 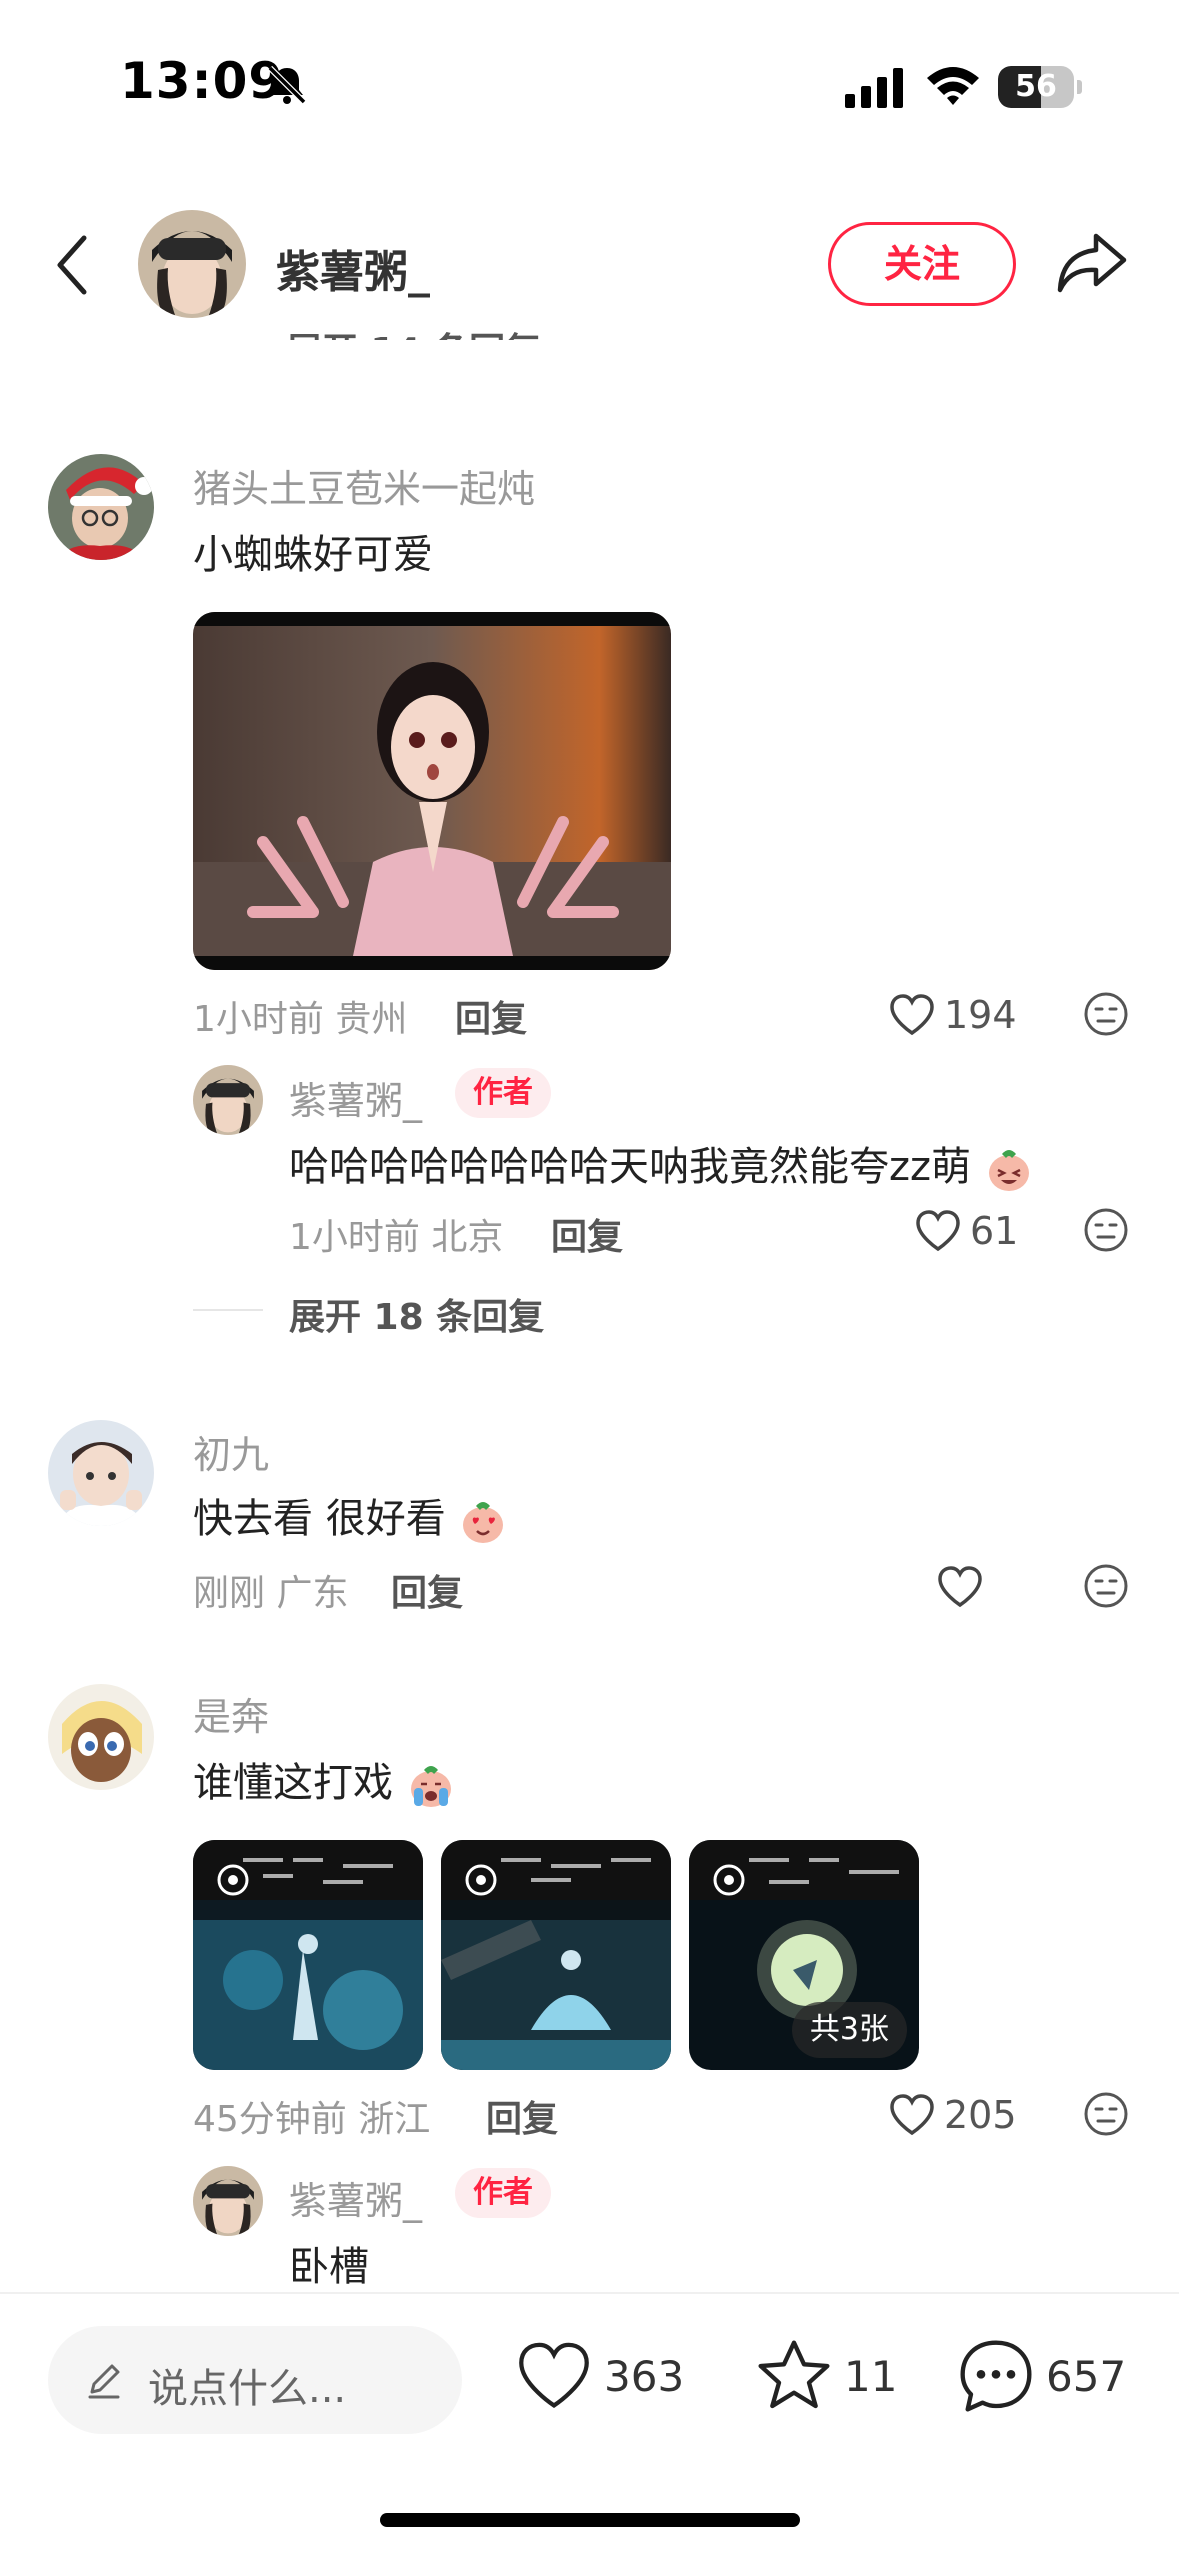 I want to click on comment-time: 刚刚, so click(x=229, y=1593).